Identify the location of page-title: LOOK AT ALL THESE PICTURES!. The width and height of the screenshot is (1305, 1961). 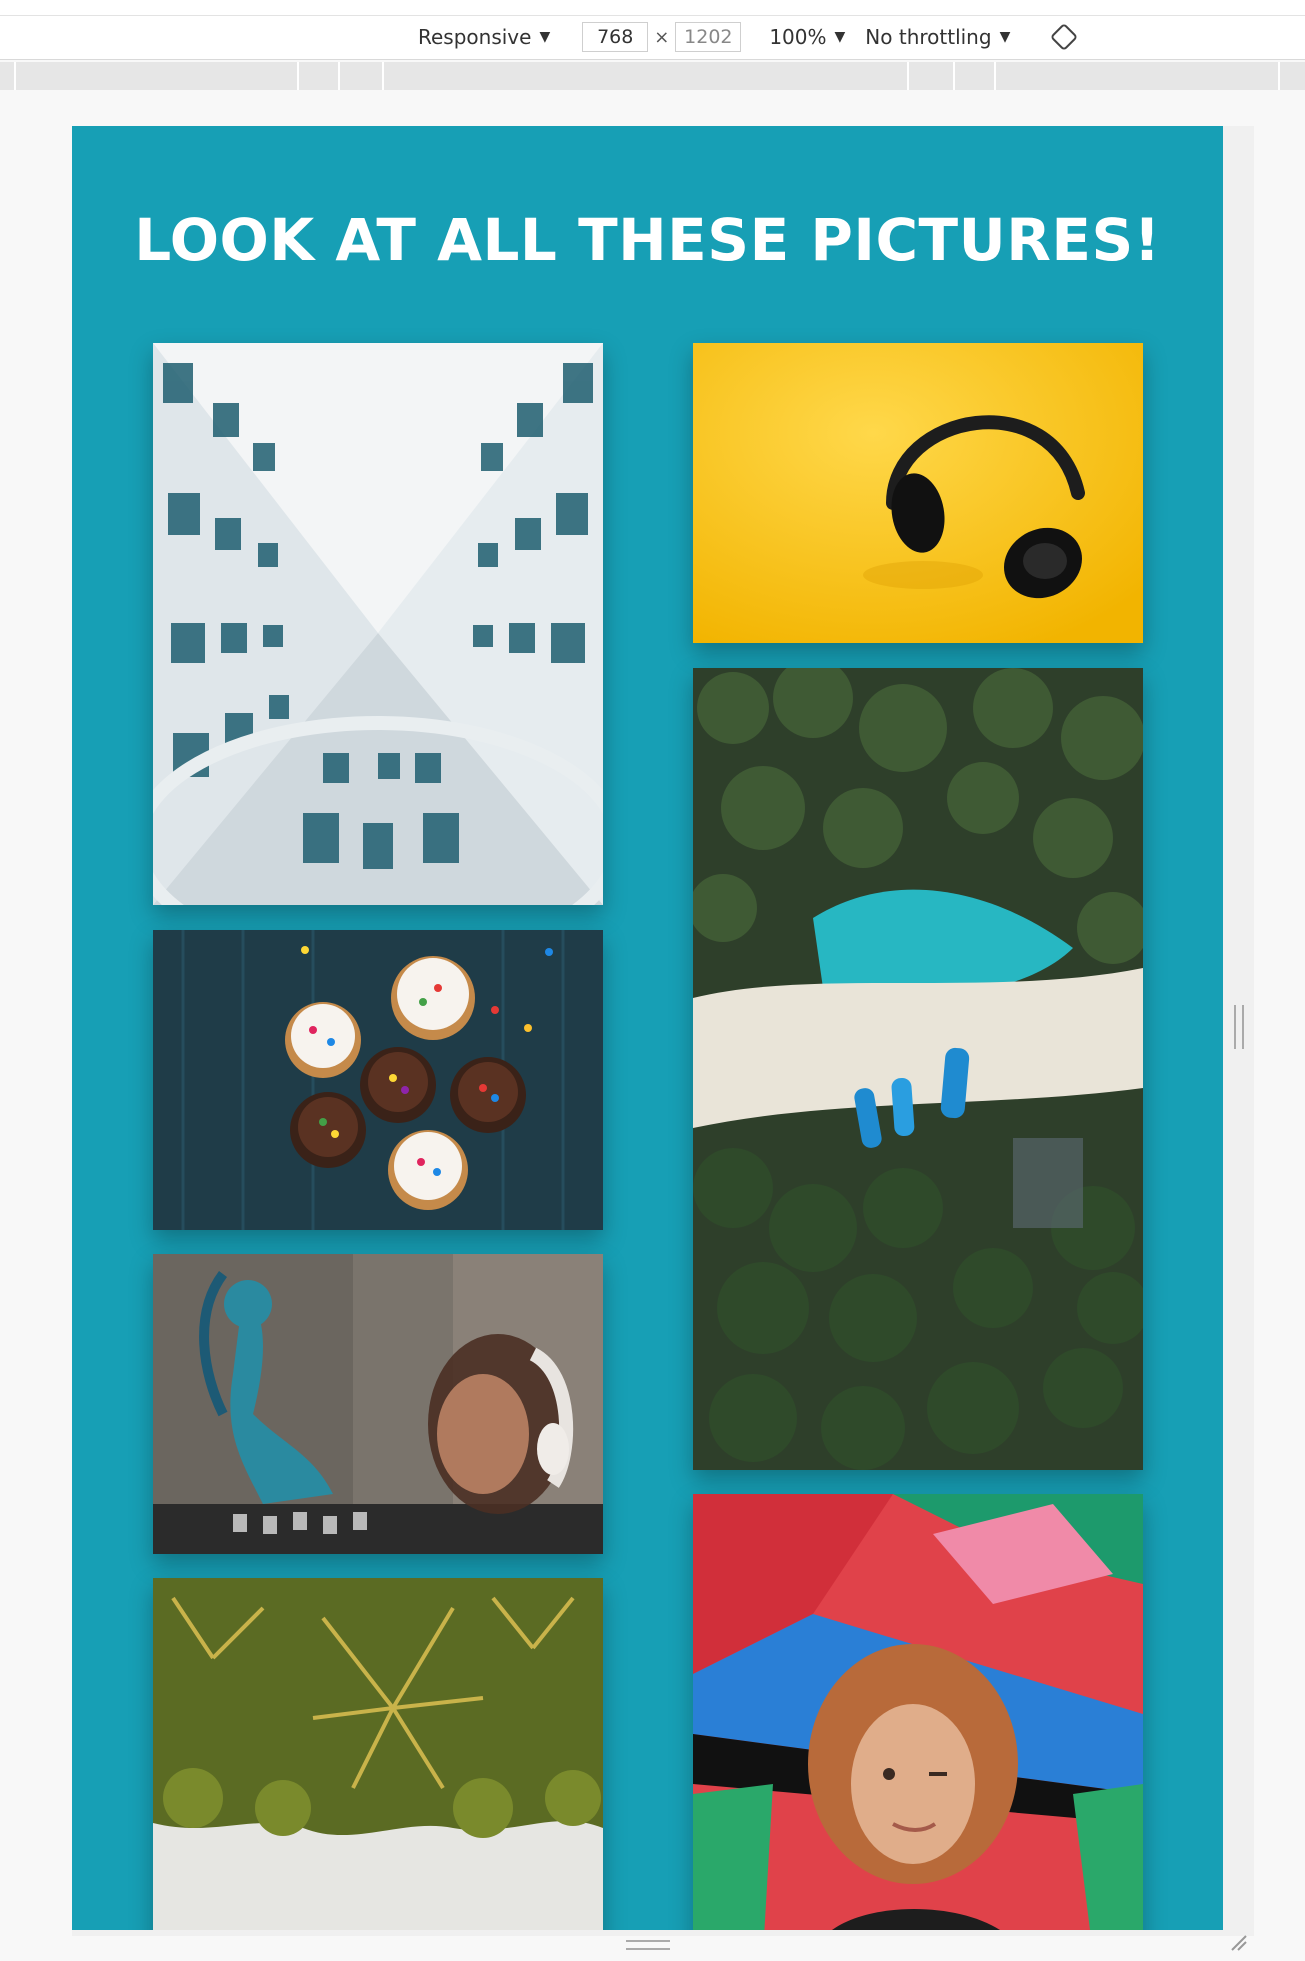
(647, 240).